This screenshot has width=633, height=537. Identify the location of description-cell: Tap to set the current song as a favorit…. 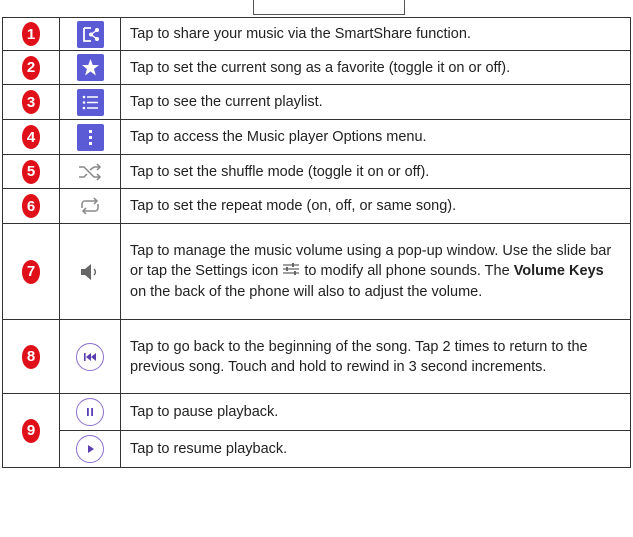
(375, 67).